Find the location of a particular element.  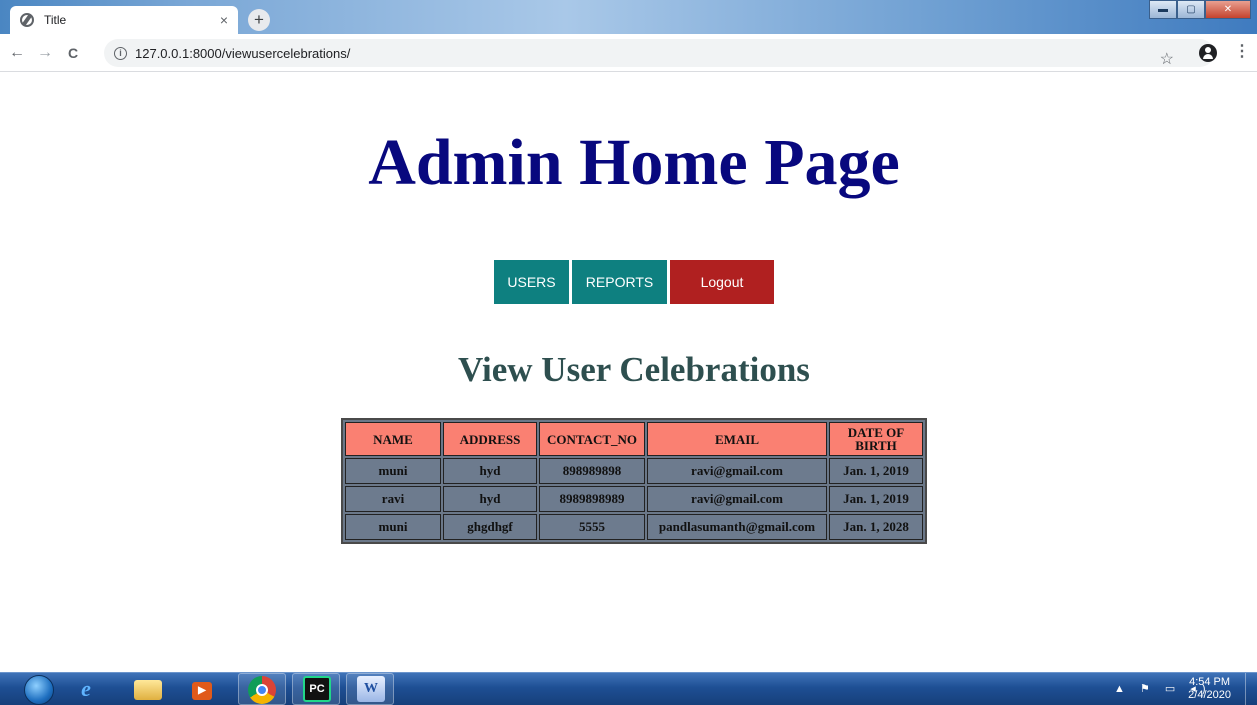

ie-icon: e is located at coordinates (86, 689).